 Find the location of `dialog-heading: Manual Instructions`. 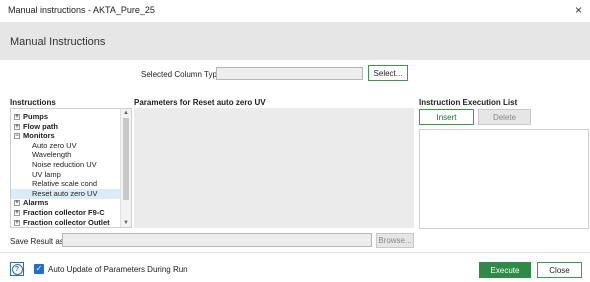

dialog-heading: Manual Instructions is located at coordinates (58, 42).